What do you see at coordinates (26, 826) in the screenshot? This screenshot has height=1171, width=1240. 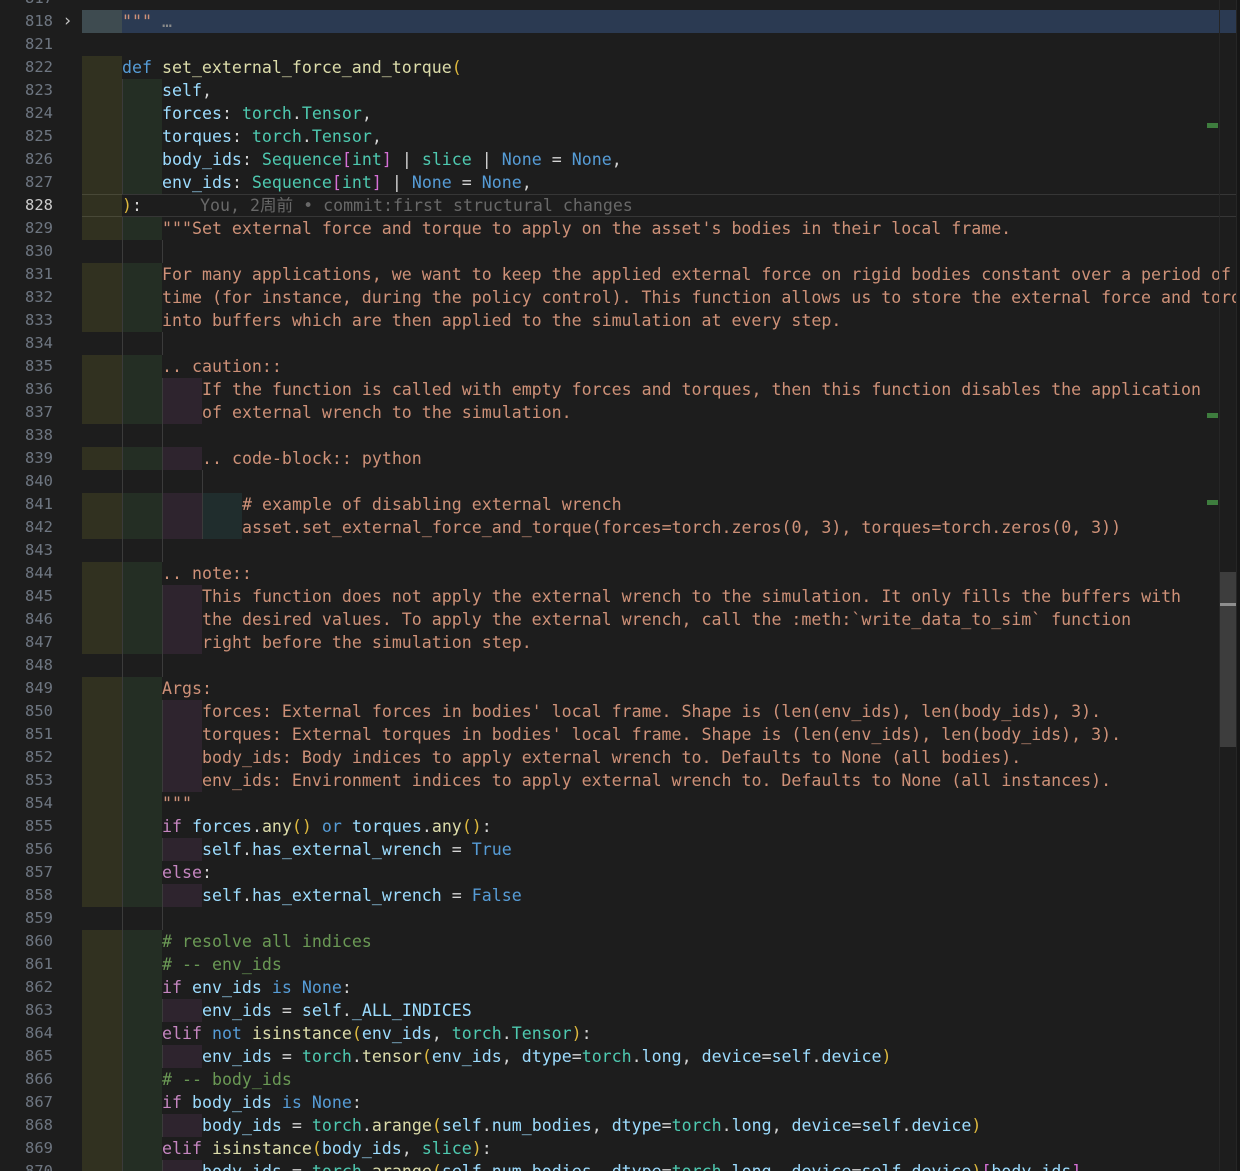 I see `line-number: 855` at bounding box center [26, 826].